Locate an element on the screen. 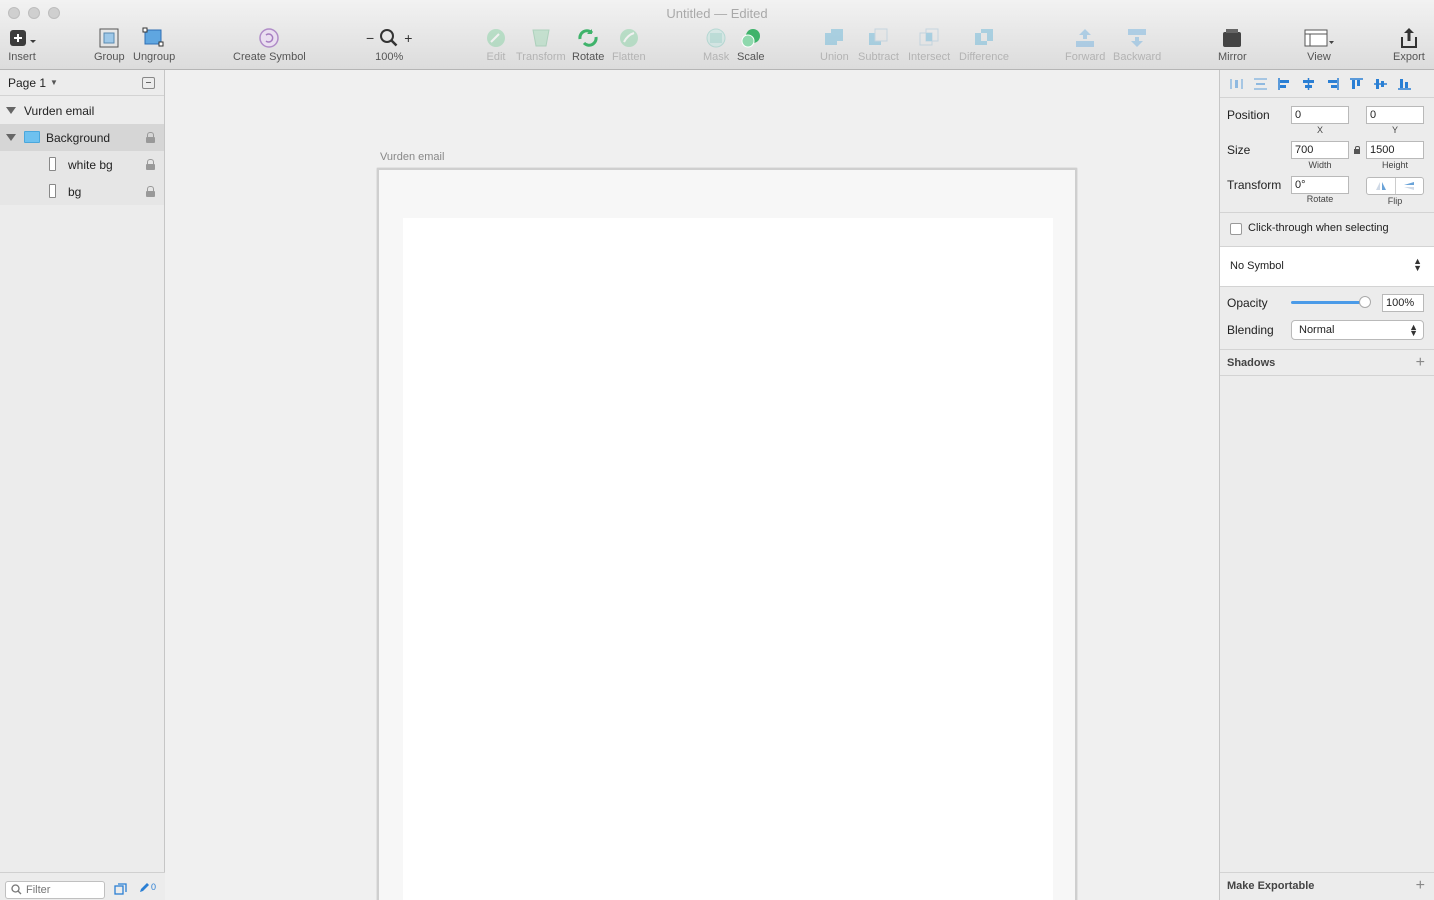  align-left-icon is located at coordinates (1284, 84).